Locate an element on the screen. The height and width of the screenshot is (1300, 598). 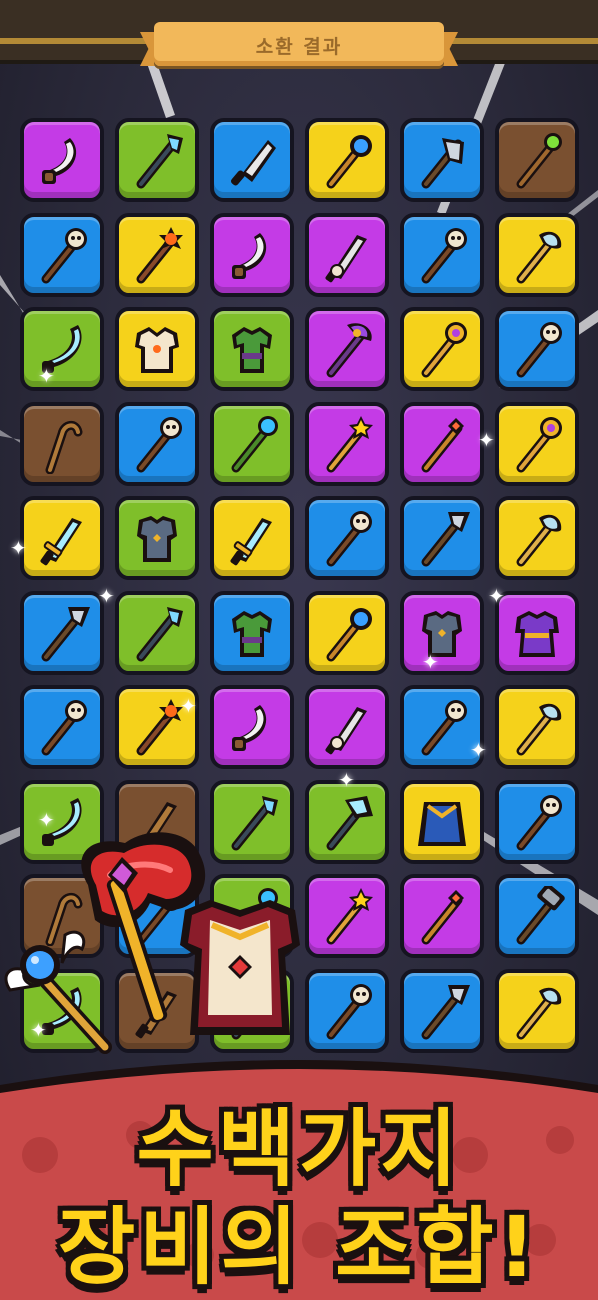
axe-icon is located at coordinates (442, 163).